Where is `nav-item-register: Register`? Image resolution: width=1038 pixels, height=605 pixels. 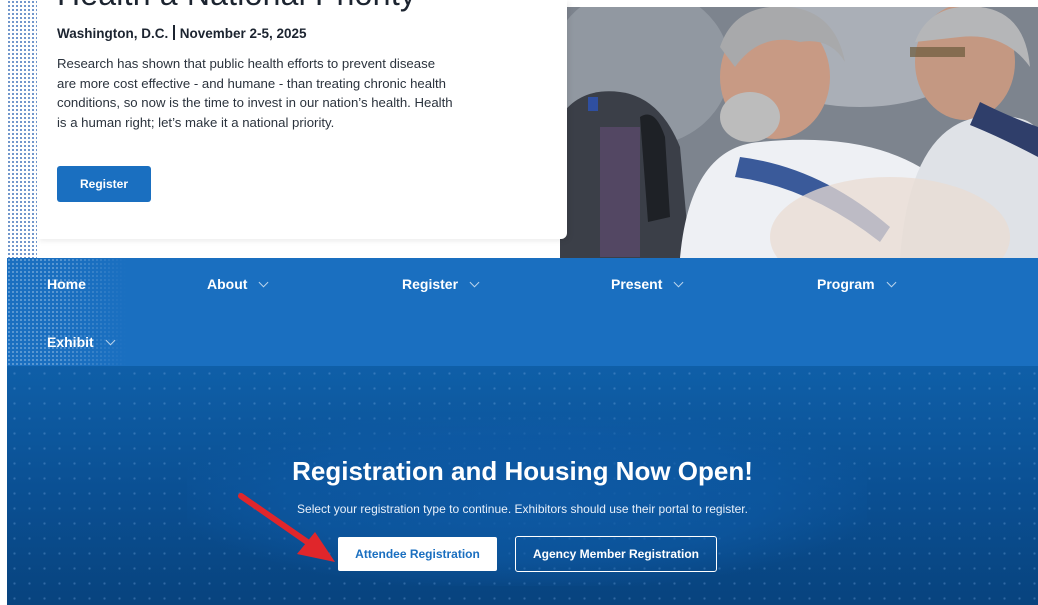 nav-item-register: Register is located at coordinates (441, 284).